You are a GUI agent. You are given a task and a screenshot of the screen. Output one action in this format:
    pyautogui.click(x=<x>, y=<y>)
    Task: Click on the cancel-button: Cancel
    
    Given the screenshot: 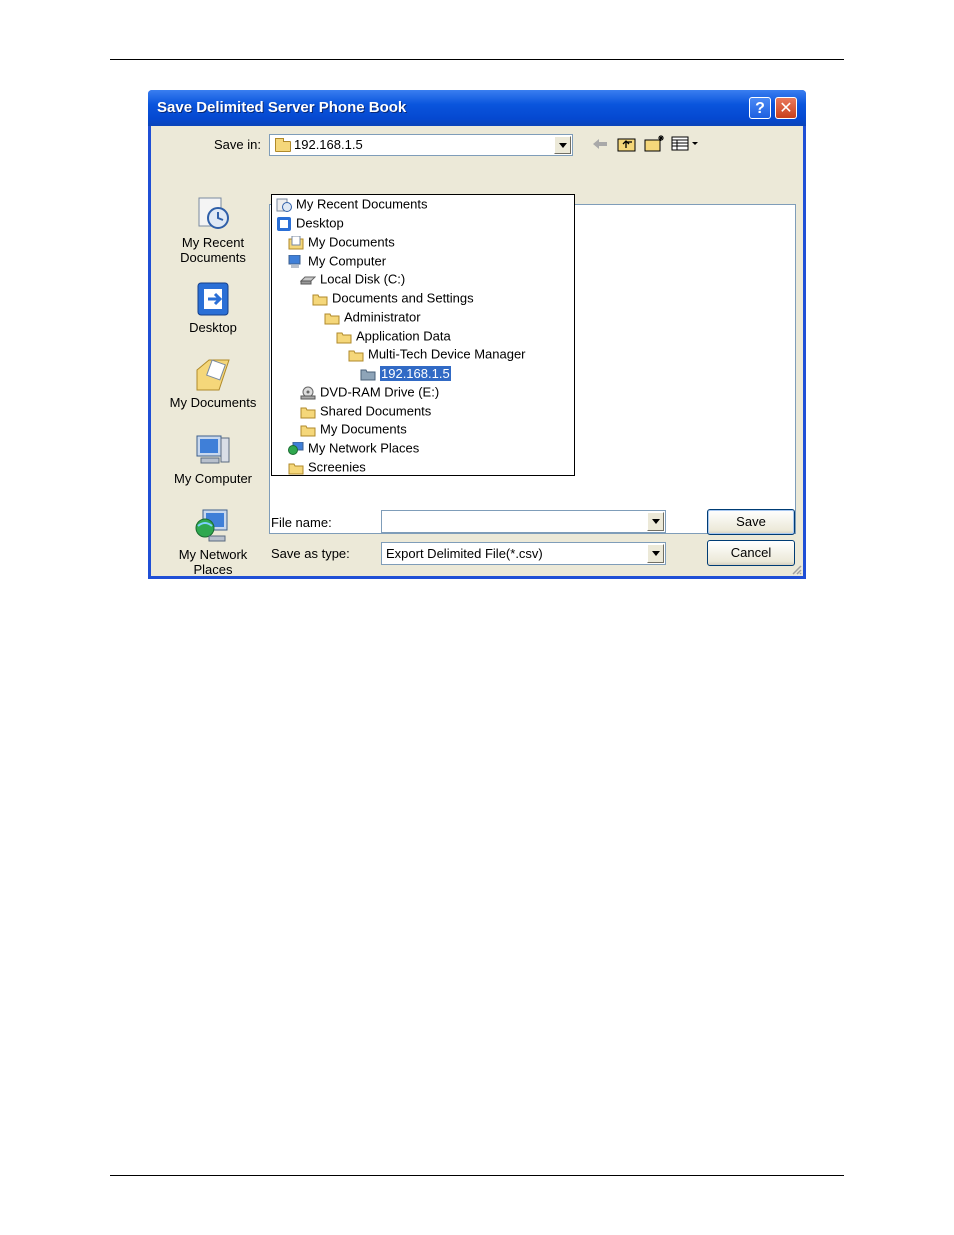 What is the action you would take?
    pyautogui.click(x=751, y=553)
    